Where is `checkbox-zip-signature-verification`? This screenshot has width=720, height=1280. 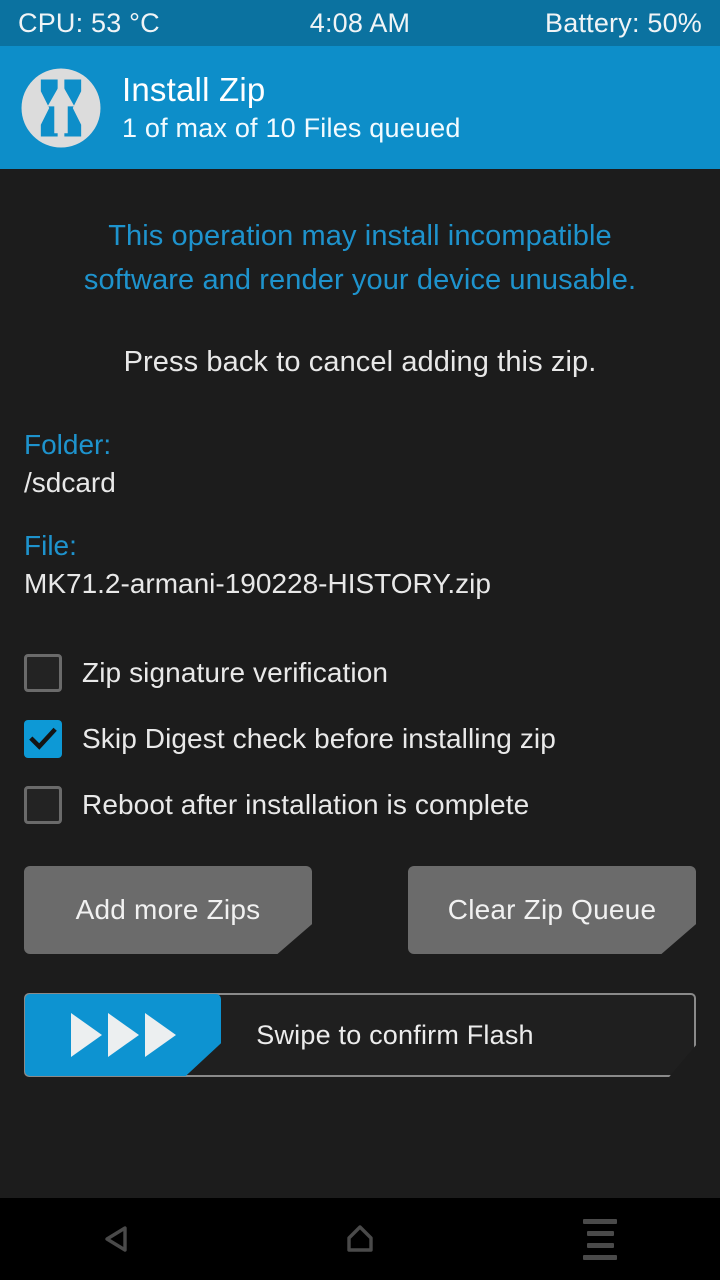 checkbox-zip-signature-verification is located at coordinates (43, 673).